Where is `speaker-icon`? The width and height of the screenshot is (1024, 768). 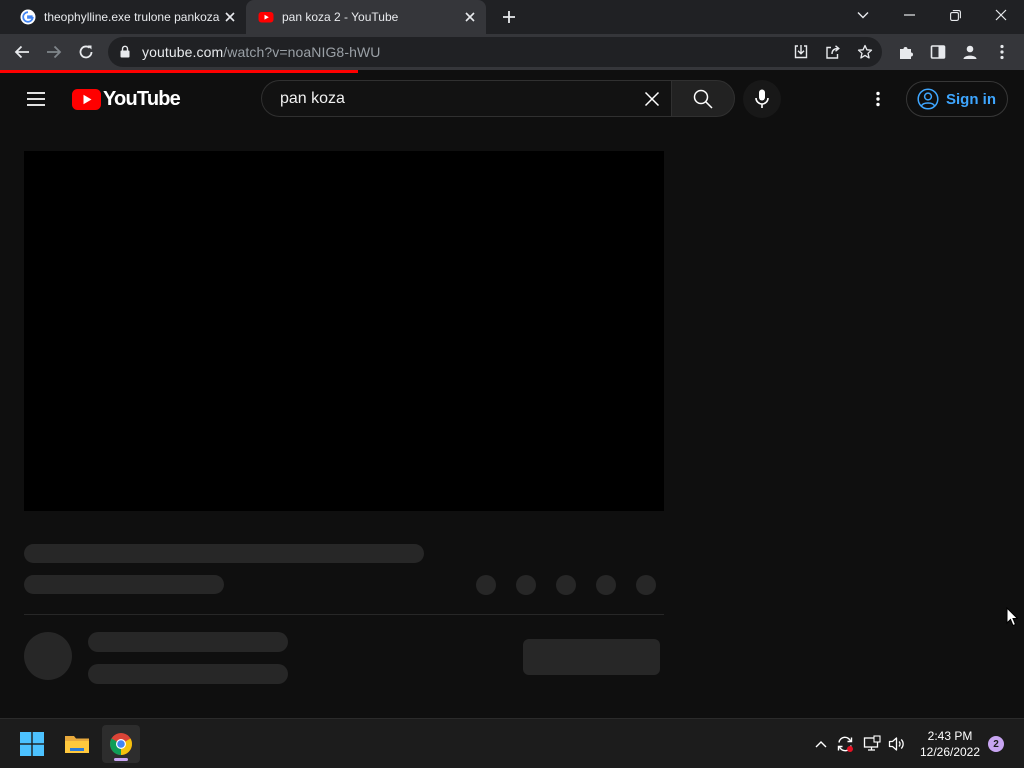
speaker-icon is located at coordinates (896, 744).